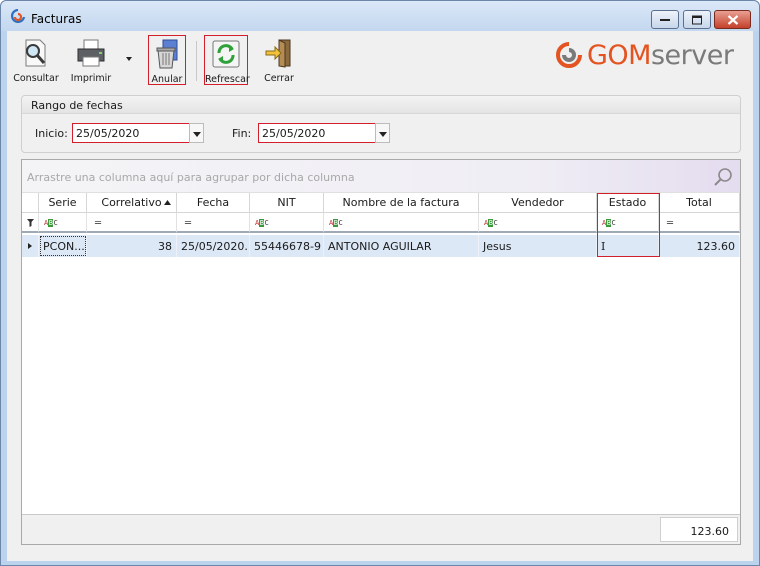  Describe the element at coordinates (196, 133) in the screenshot. I see `start-date-dropdown` at that location.